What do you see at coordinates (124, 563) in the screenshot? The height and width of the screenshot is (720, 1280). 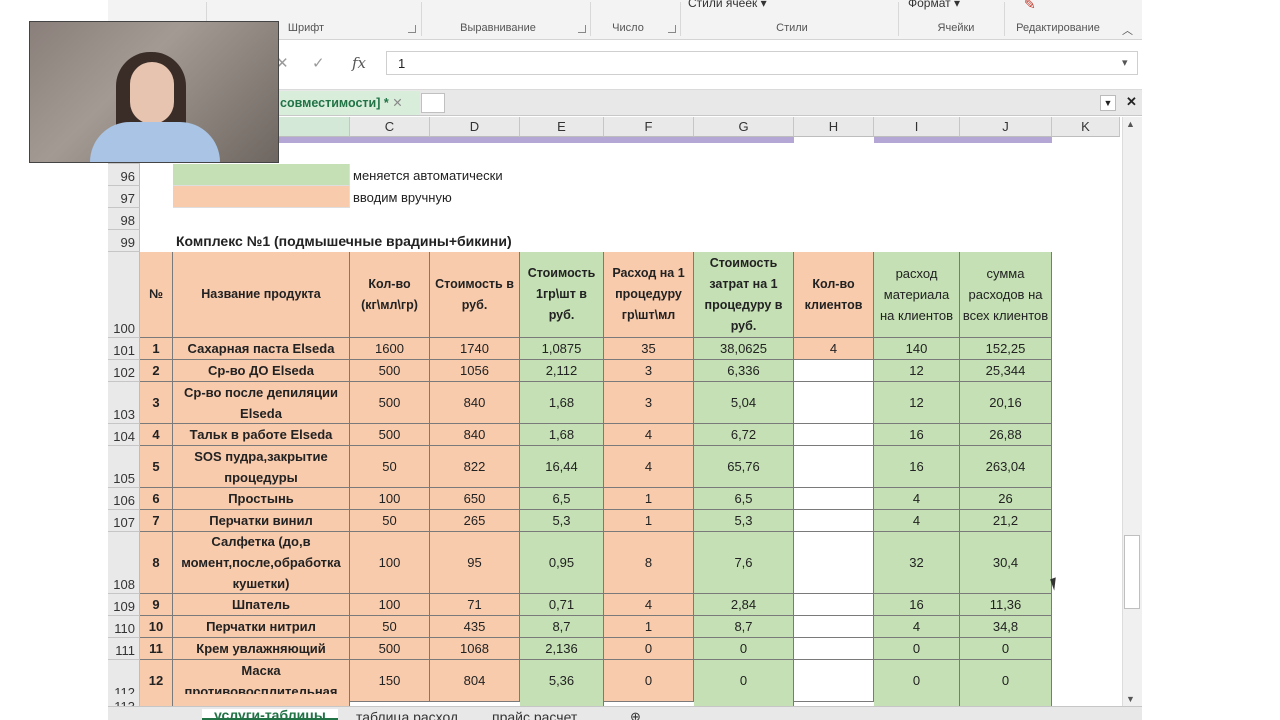 I see `row-header: 108` at bounding box center [124, 563].